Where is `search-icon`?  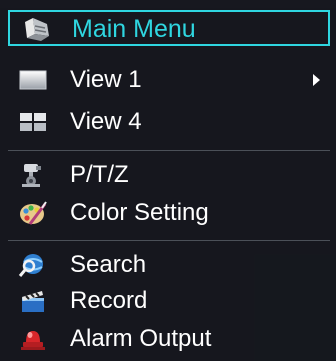 search-icon is located at coordinates (33, 265).